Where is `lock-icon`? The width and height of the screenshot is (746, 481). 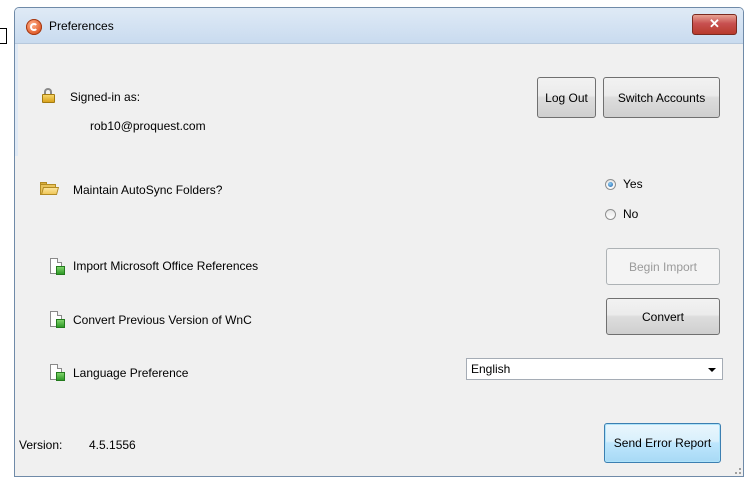 lock-icon is located at coordinates (49, 96).